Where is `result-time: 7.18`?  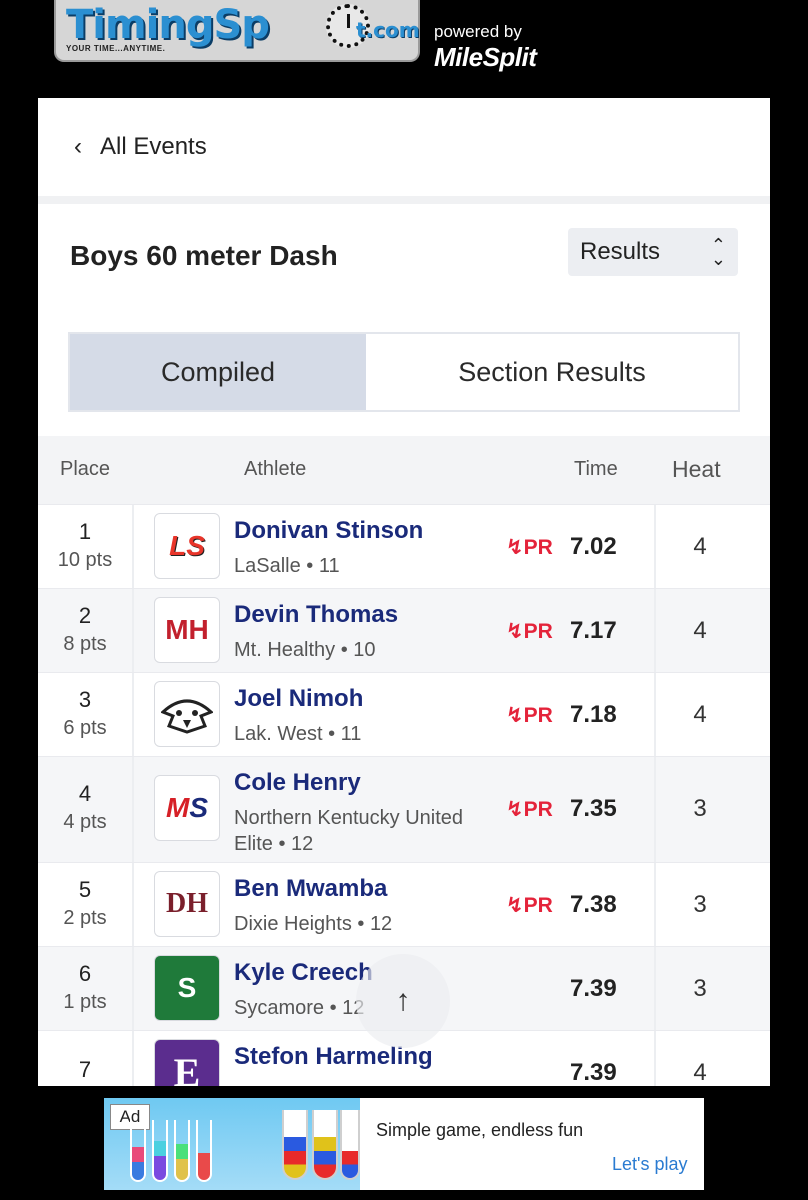 result-time: 7.18 is located at coordinates (593, 714).